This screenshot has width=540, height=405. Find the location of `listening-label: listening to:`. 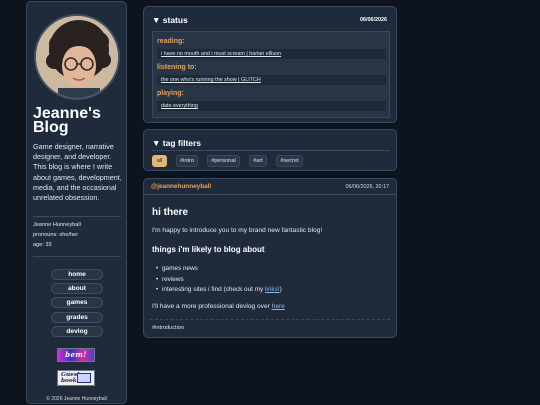

listening-label: listening to: is located at coordinates (177, 67).